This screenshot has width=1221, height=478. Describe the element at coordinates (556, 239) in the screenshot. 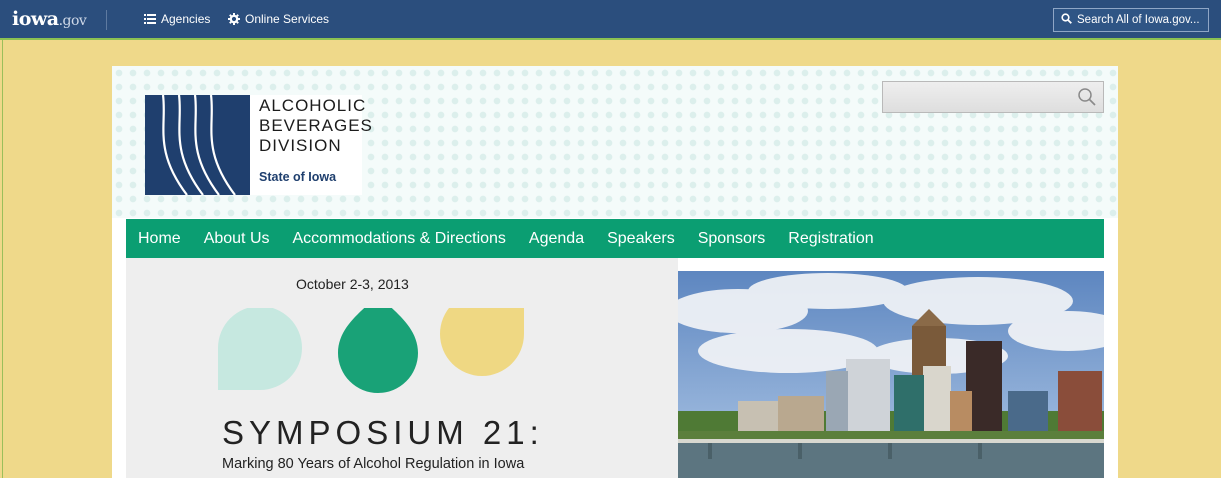

I see `nav-agenda: Agenda` at that location.